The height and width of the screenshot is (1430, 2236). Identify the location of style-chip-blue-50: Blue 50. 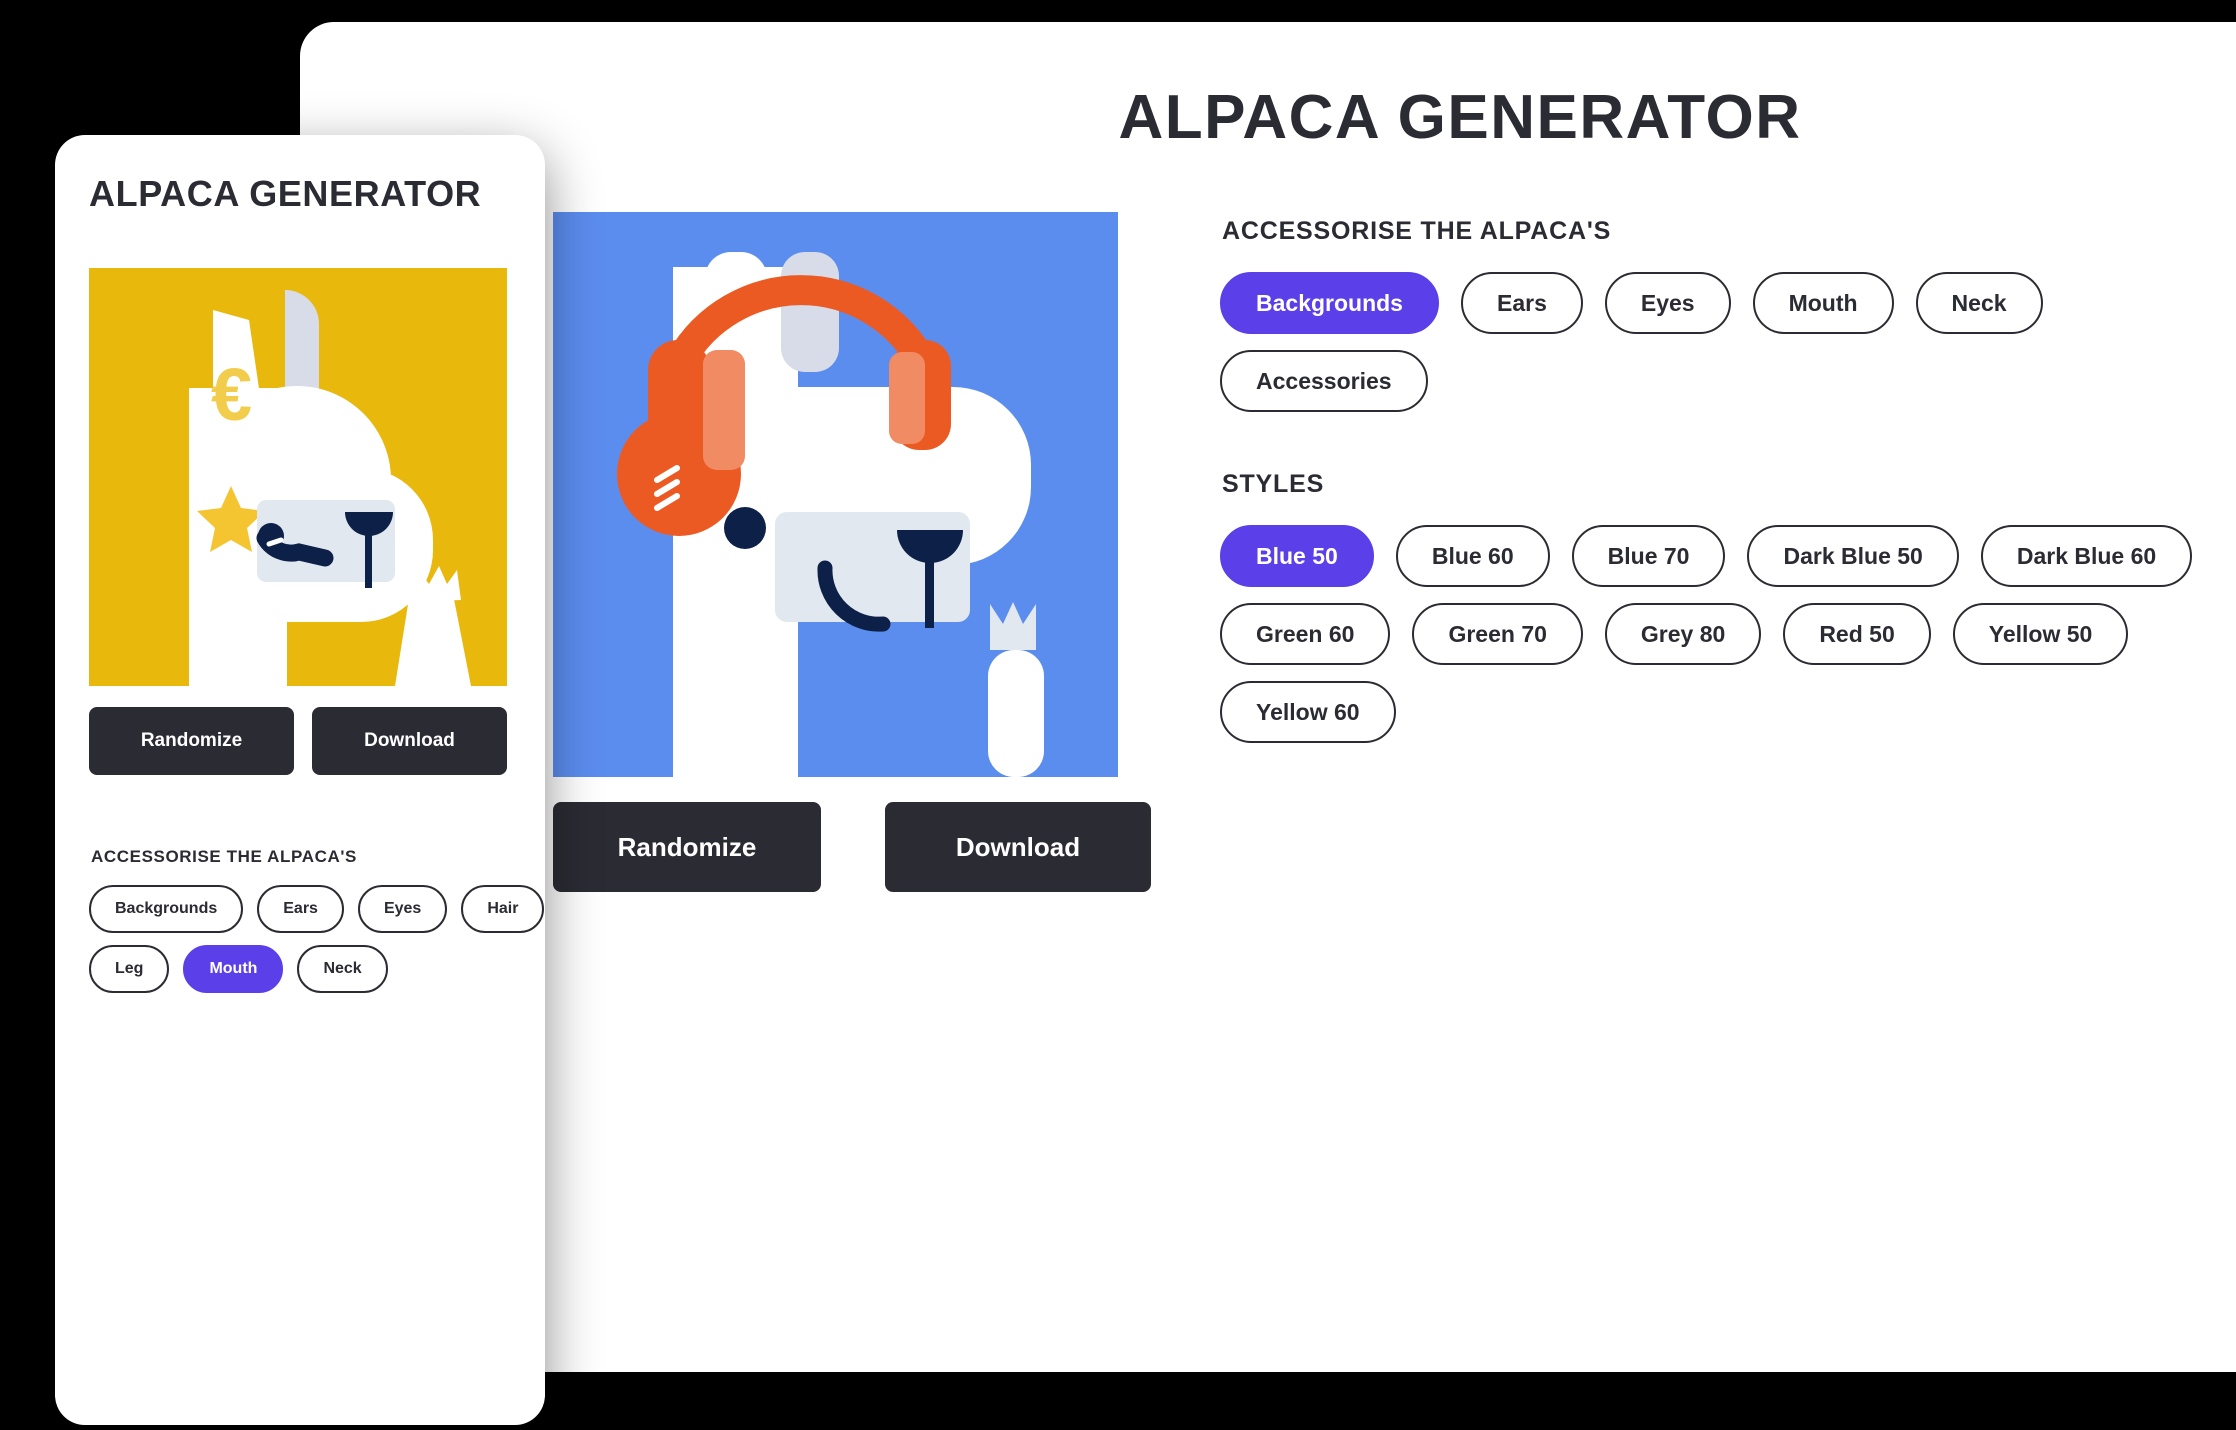
(1297, 556).